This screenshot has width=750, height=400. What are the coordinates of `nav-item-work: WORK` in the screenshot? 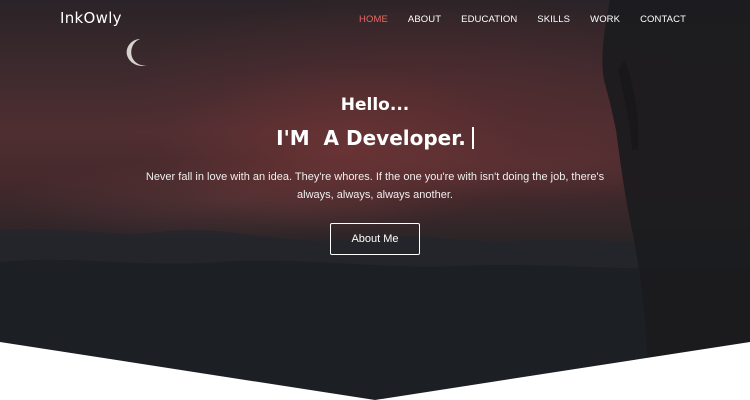 It's located at (605, 19).